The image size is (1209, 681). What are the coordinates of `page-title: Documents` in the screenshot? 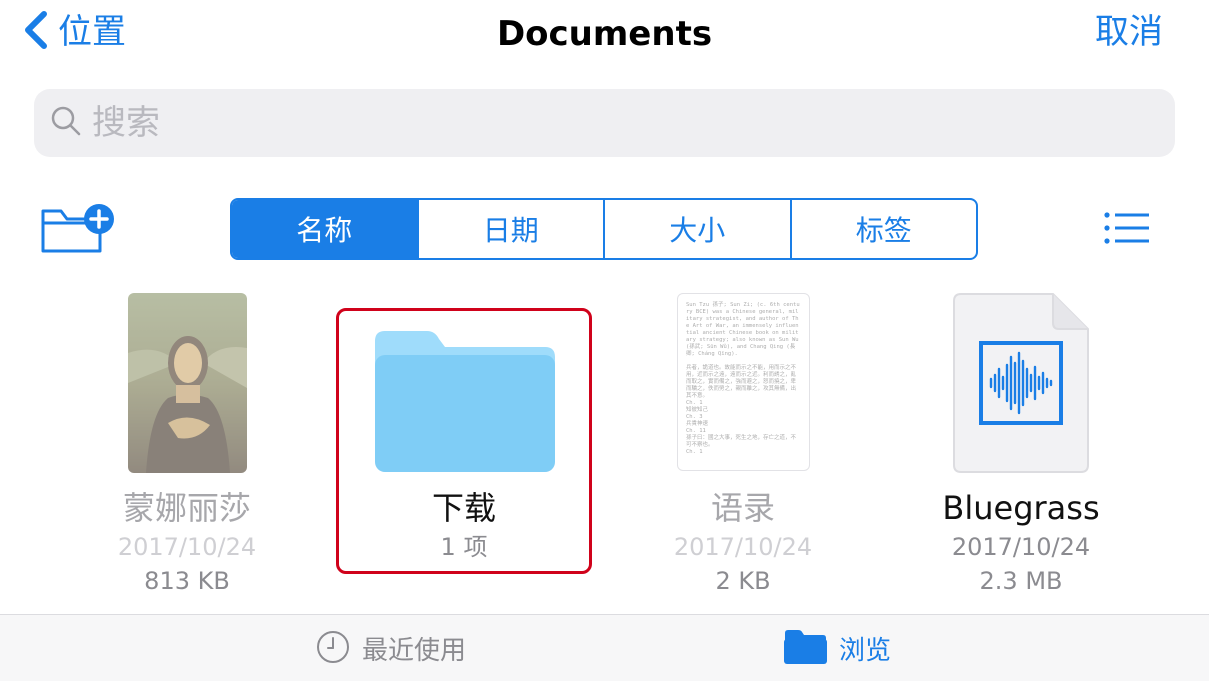 It's located at (604, 34).